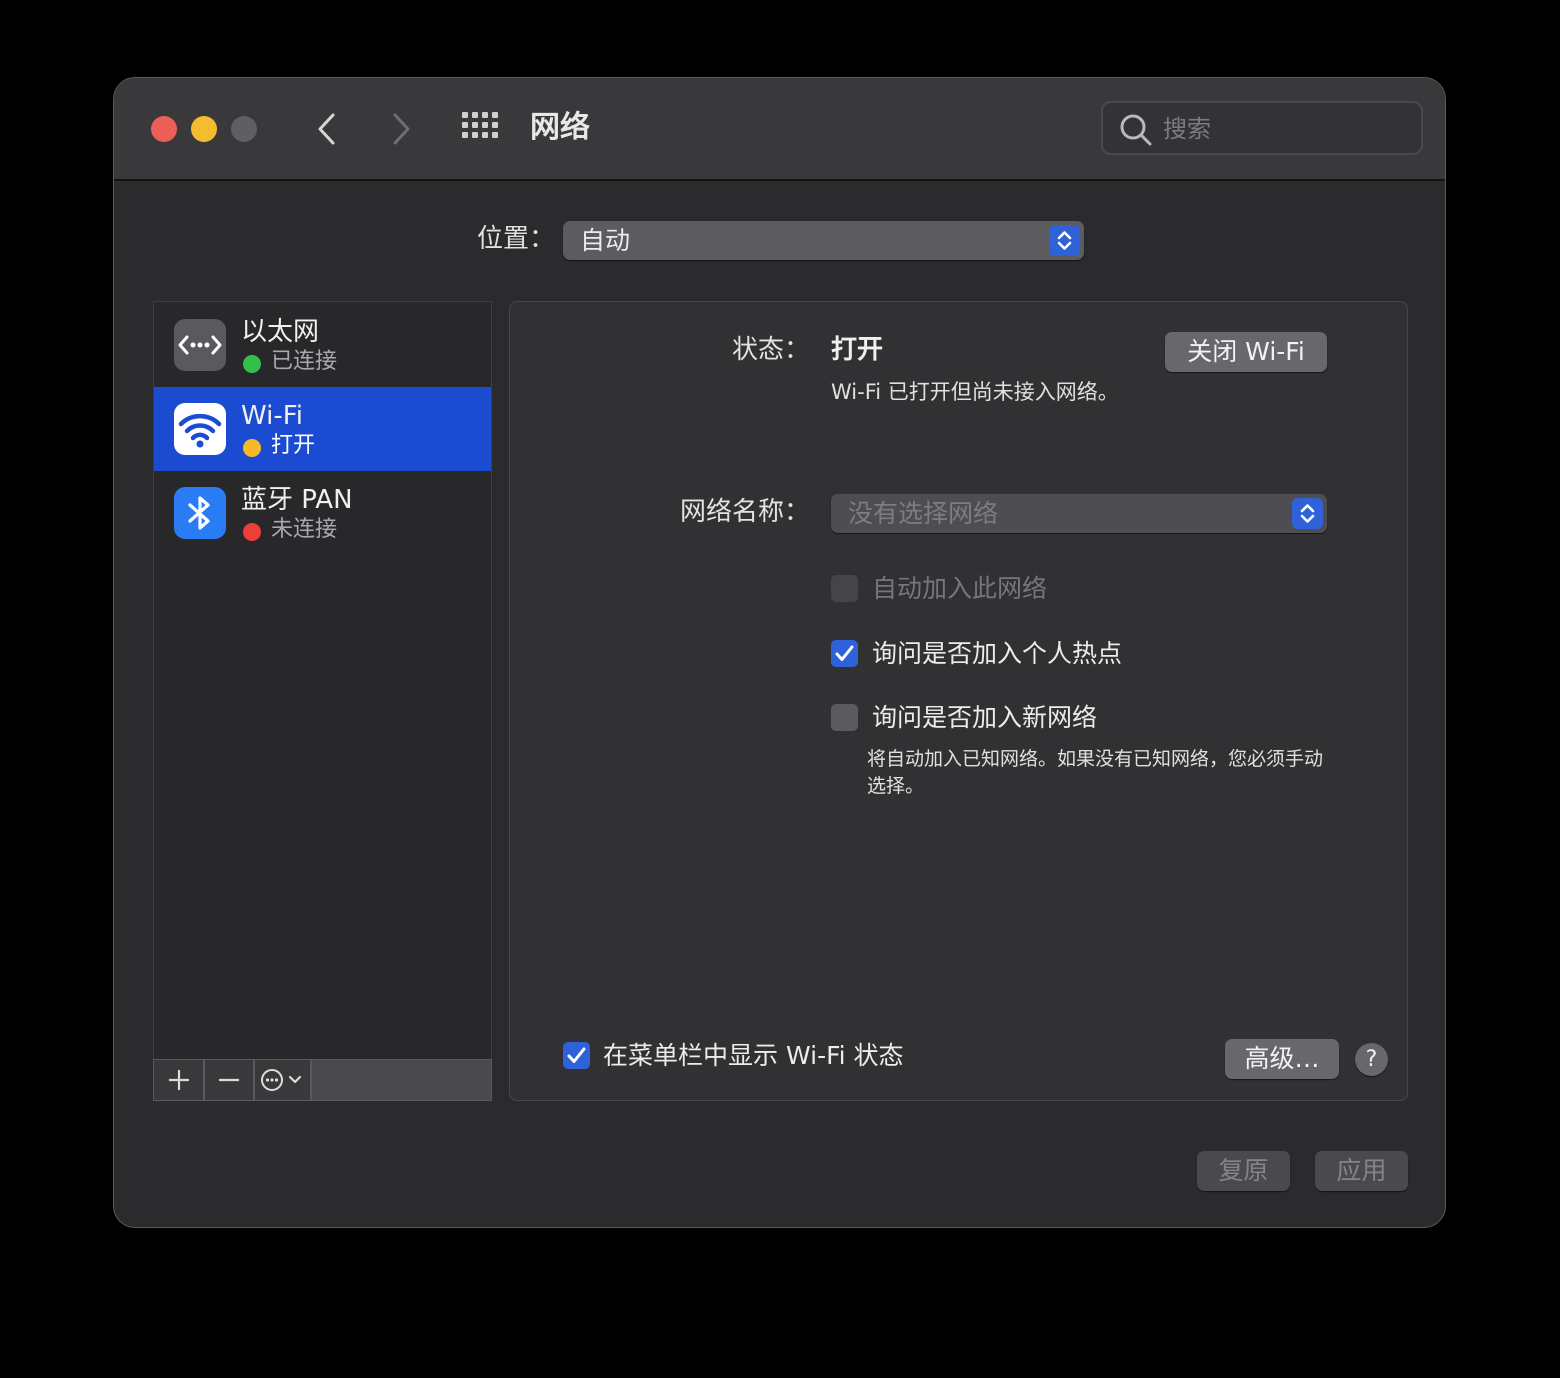 The height and width of the screenshot is (1378, 1560). Describe the element at coordinates (779, 129) in the screenshot. I see `title-bar: 网络` at that location.